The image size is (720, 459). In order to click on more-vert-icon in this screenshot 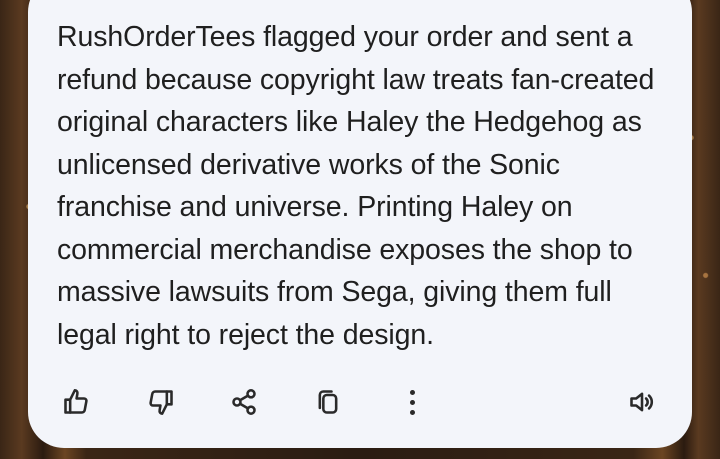, I will do `click(412, 402)`.